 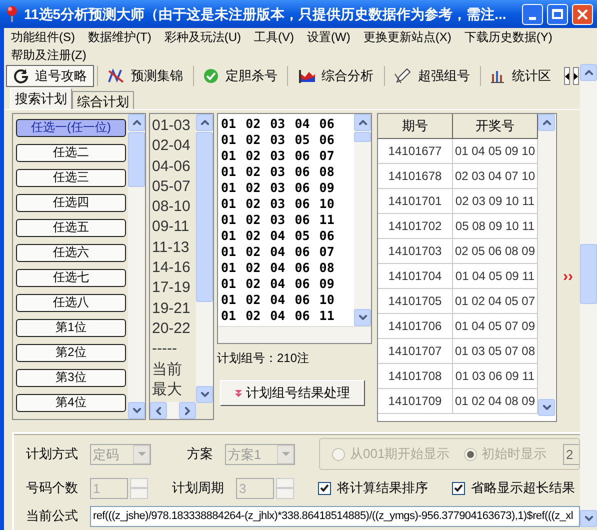 What do you see at coordinates (513, 488) in the screenshot?
I see `checkbox-option: 省略显示超长结果` at bounding box center [513, 488].